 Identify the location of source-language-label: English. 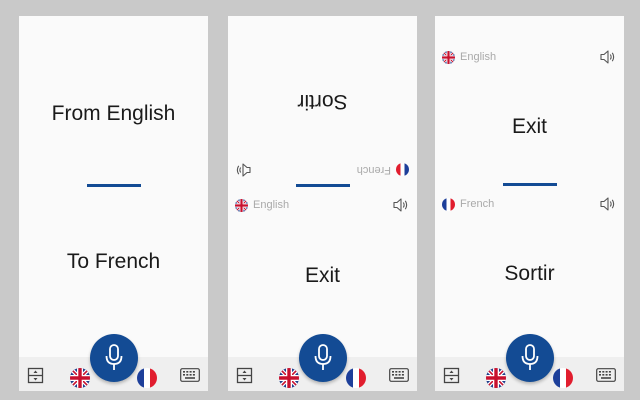
(478, 57).